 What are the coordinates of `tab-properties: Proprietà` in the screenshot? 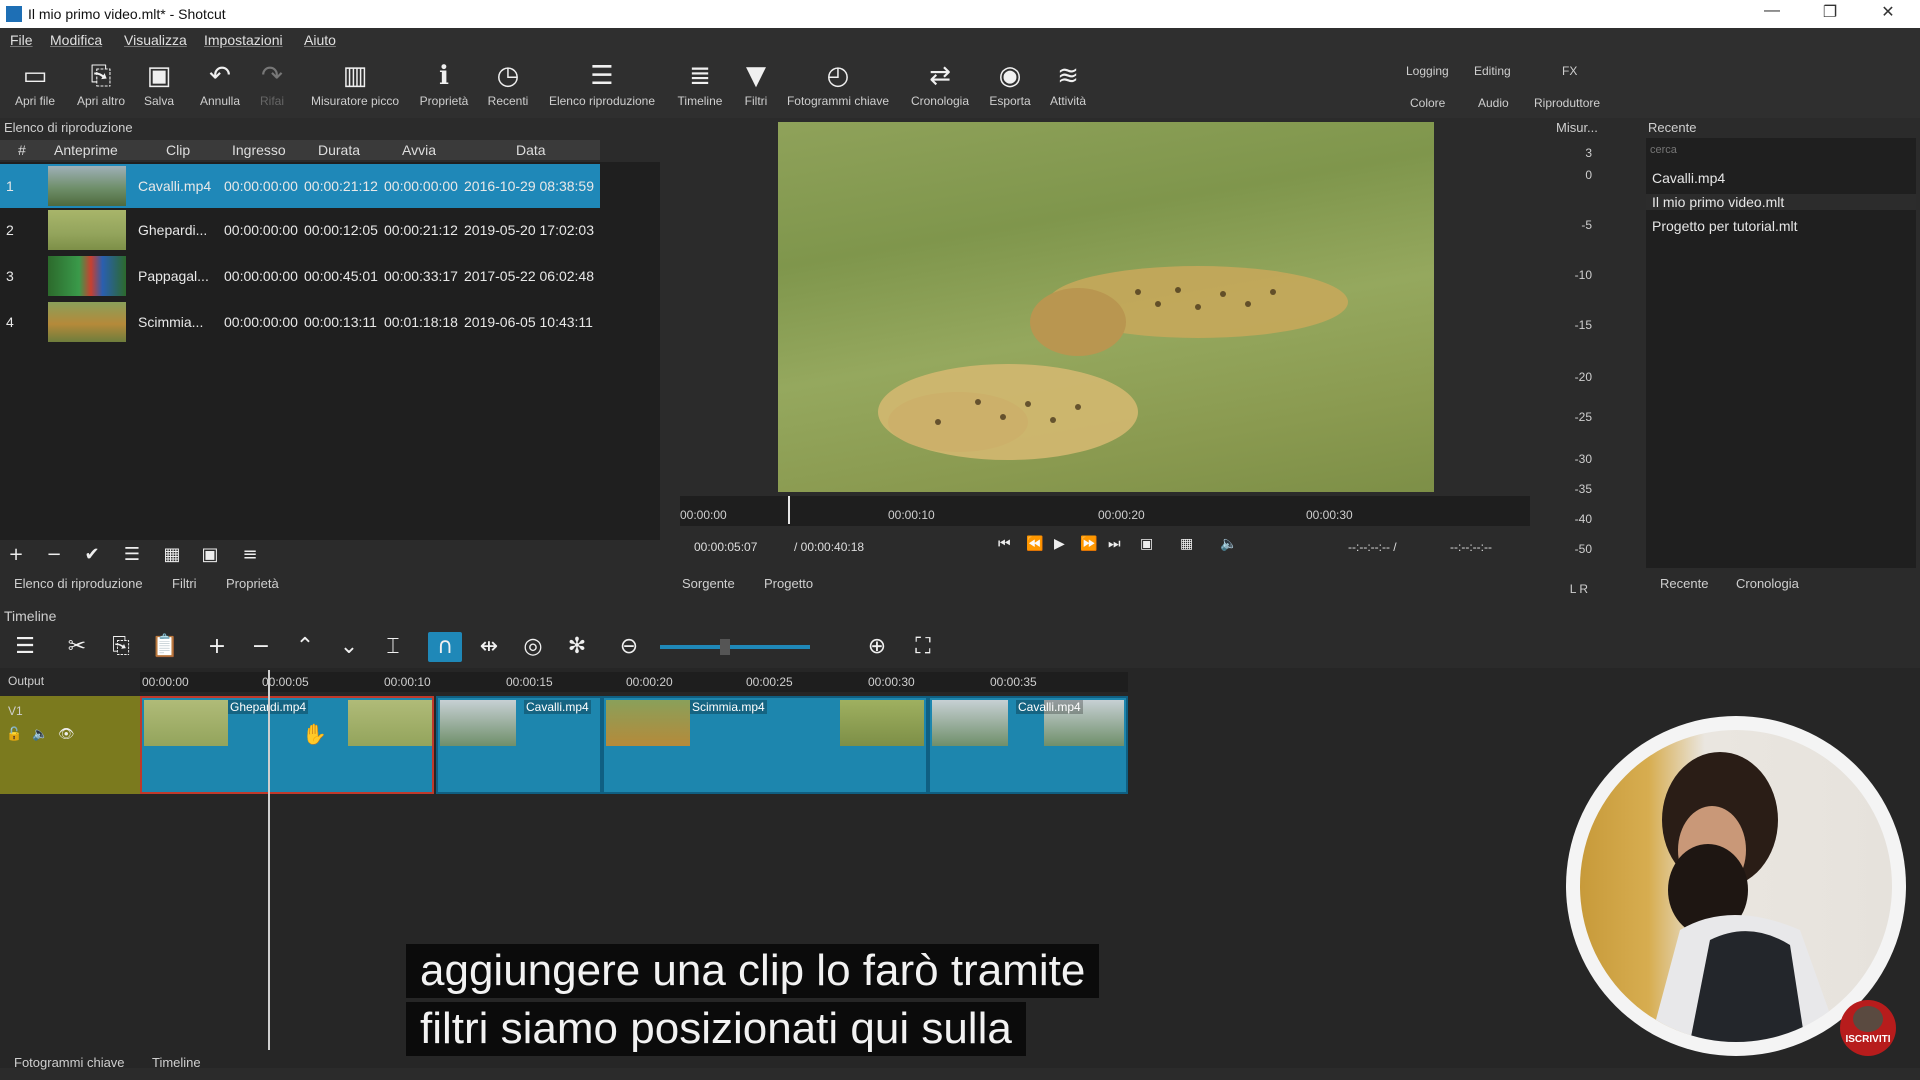 It's located at (252, 583).